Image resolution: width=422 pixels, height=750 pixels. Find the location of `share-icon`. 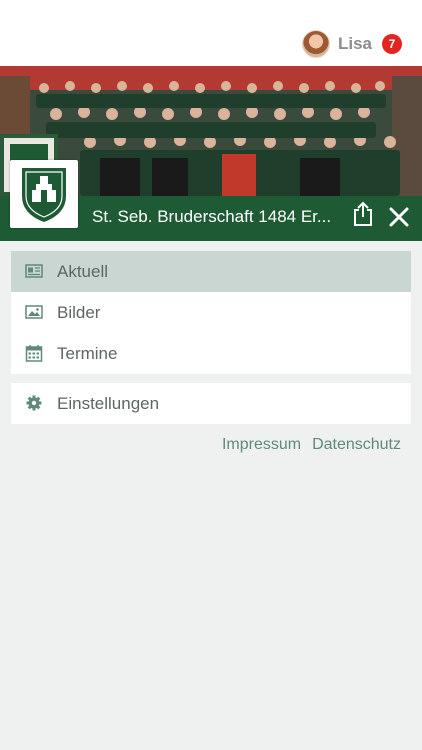

share-icon is located at coordinates (363, 213).